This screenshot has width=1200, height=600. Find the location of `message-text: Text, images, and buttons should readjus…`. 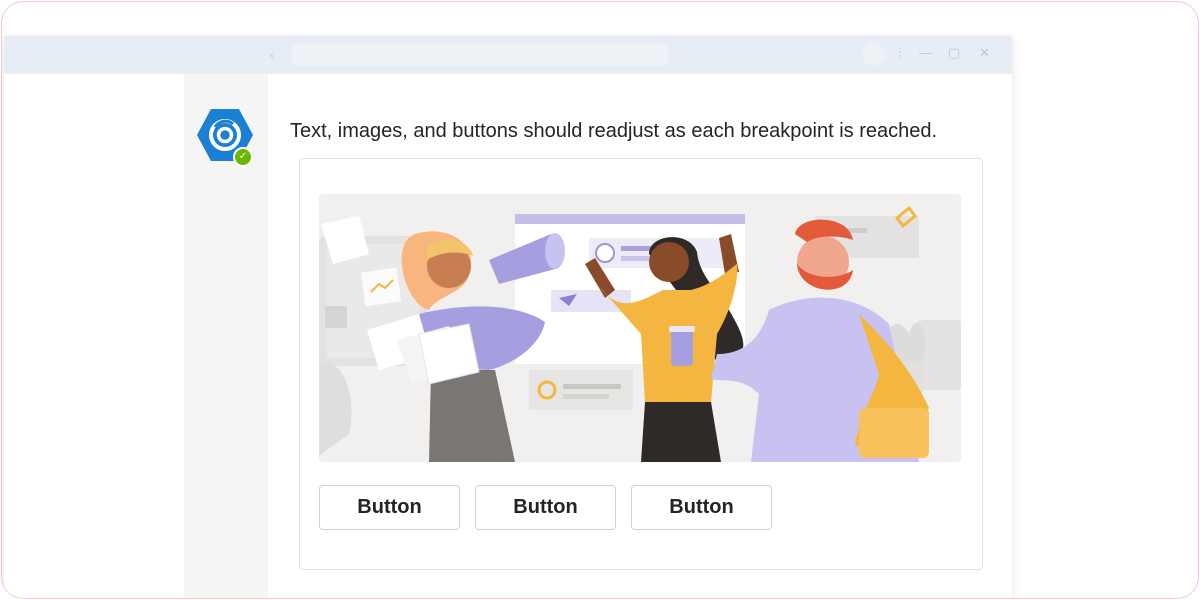

message-text: Text, images, and buttons should readjus… is located at coordinates (614, 131).